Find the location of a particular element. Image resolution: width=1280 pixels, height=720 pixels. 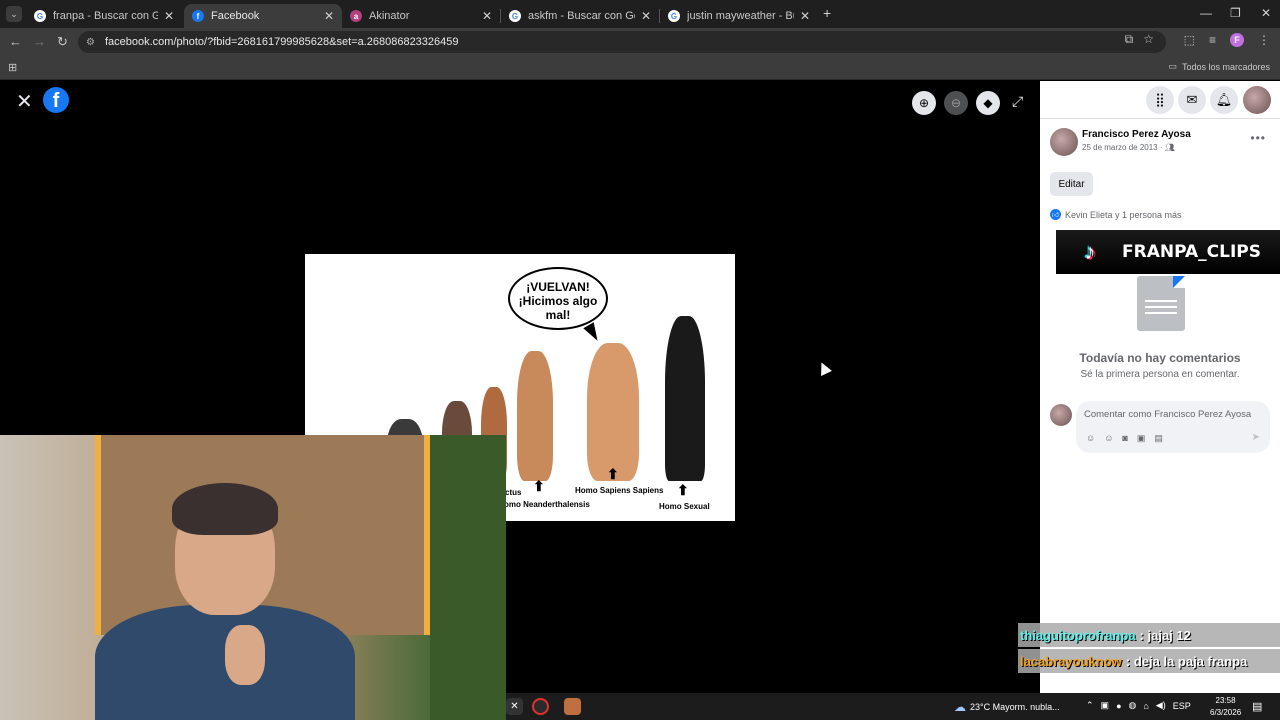

close-viewer-icon: ✕ is located at coordinates (24, 101).